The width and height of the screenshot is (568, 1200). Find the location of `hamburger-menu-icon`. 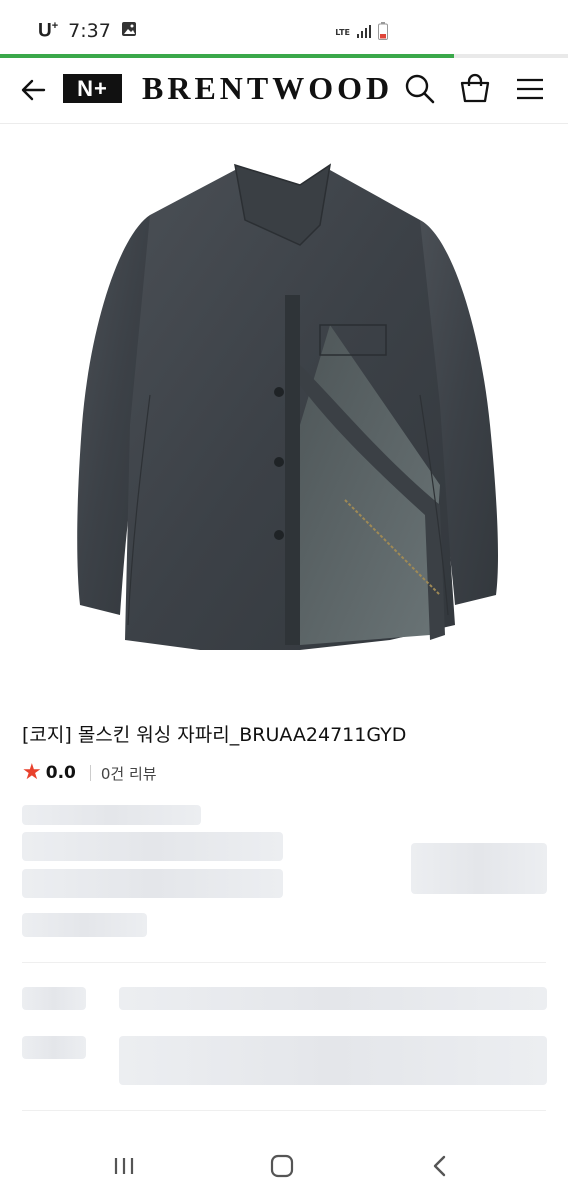

hamburger-menu-icon is located at coordinates (530, 89).